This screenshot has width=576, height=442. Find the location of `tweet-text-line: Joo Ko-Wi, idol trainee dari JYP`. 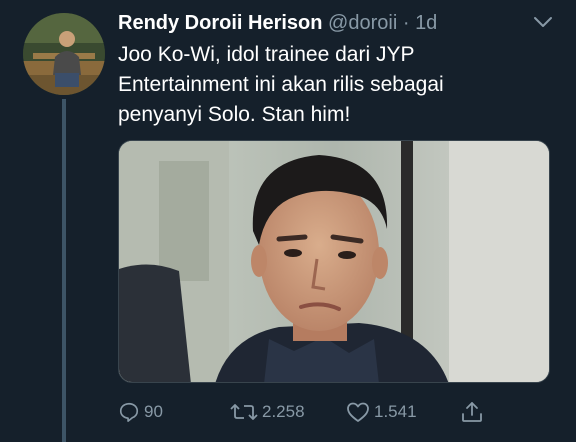

tweet-text-line: Joo Ko-Wi, idol trainee dari JYP is located at coordinates (266, 54).